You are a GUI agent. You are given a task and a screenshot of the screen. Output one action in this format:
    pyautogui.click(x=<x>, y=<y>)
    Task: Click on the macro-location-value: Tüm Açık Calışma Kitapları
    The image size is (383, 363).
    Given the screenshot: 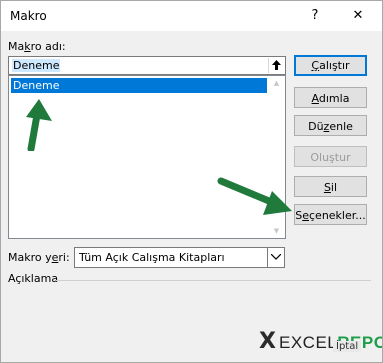 What is the action you would take?
    pyautogui.click(x=152, y=257)
    